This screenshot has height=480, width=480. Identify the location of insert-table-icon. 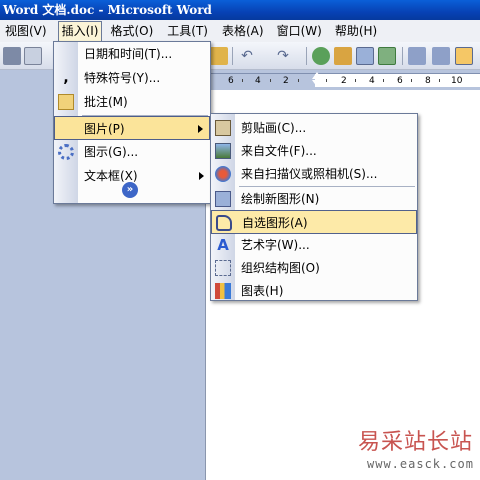
(365, 56).